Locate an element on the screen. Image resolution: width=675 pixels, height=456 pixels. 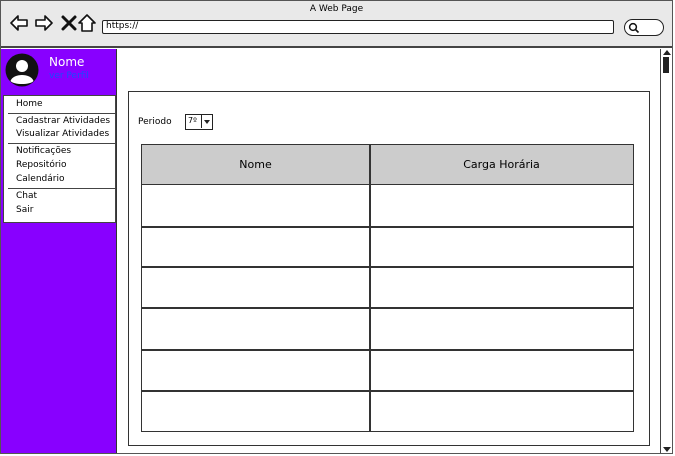
close-icon is located at coordinates (69, 23).